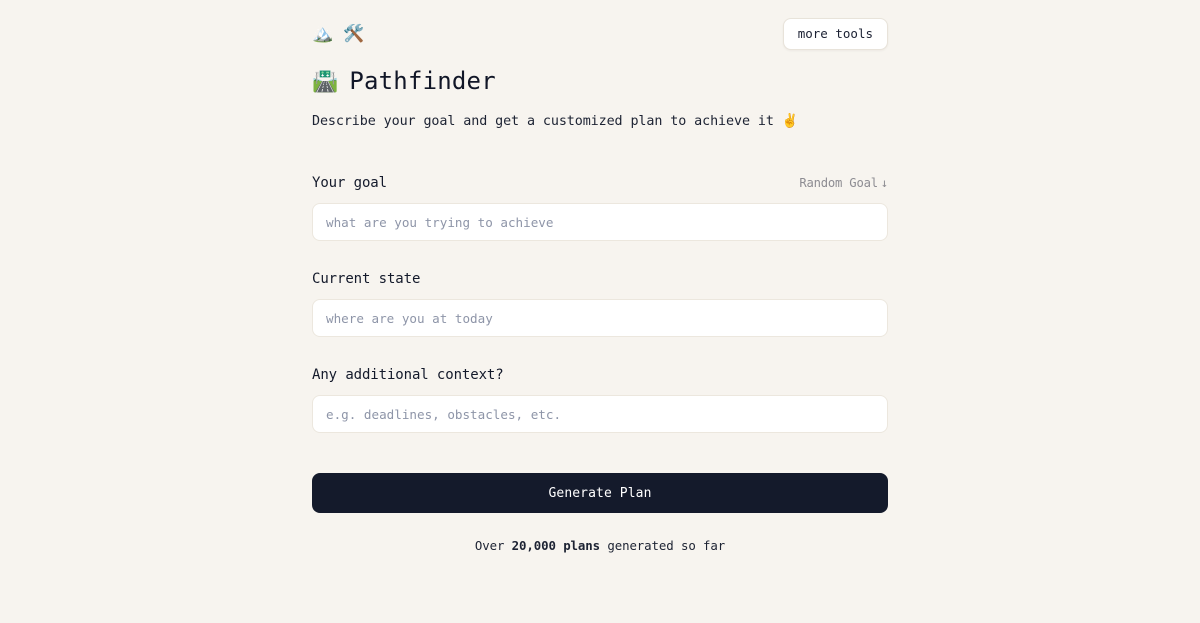 The height and width of the screenshot is (623, 1200). What do you see at coordinates (338, 34) in the screenshot?
I see `tool-icon-group: 🏔️ 🛠️` at bounding box center [338, 34].